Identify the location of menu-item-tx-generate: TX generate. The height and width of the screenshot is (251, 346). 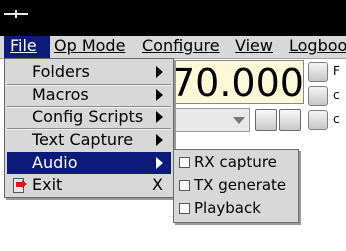
(236, 185).